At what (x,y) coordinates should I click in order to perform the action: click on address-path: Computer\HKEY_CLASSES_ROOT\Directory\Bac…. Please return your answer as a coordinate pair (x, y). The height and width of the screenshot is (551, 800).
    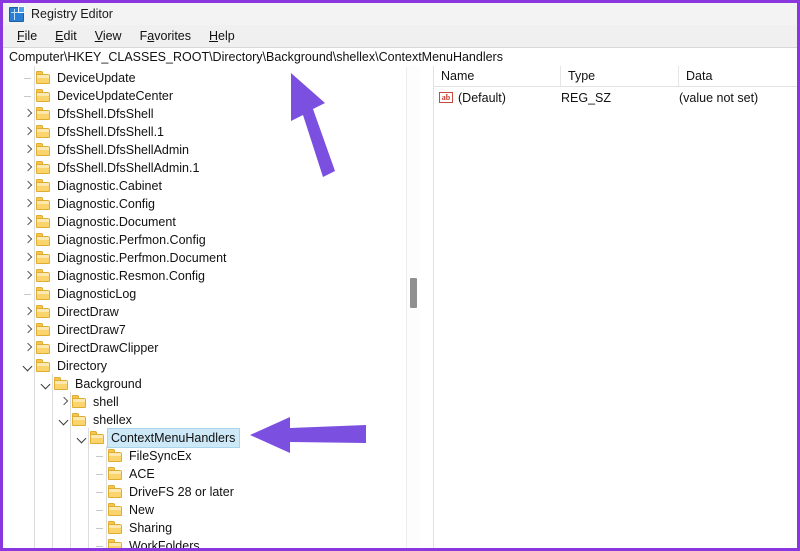
    Looking at the image, I should click on (256, 57).